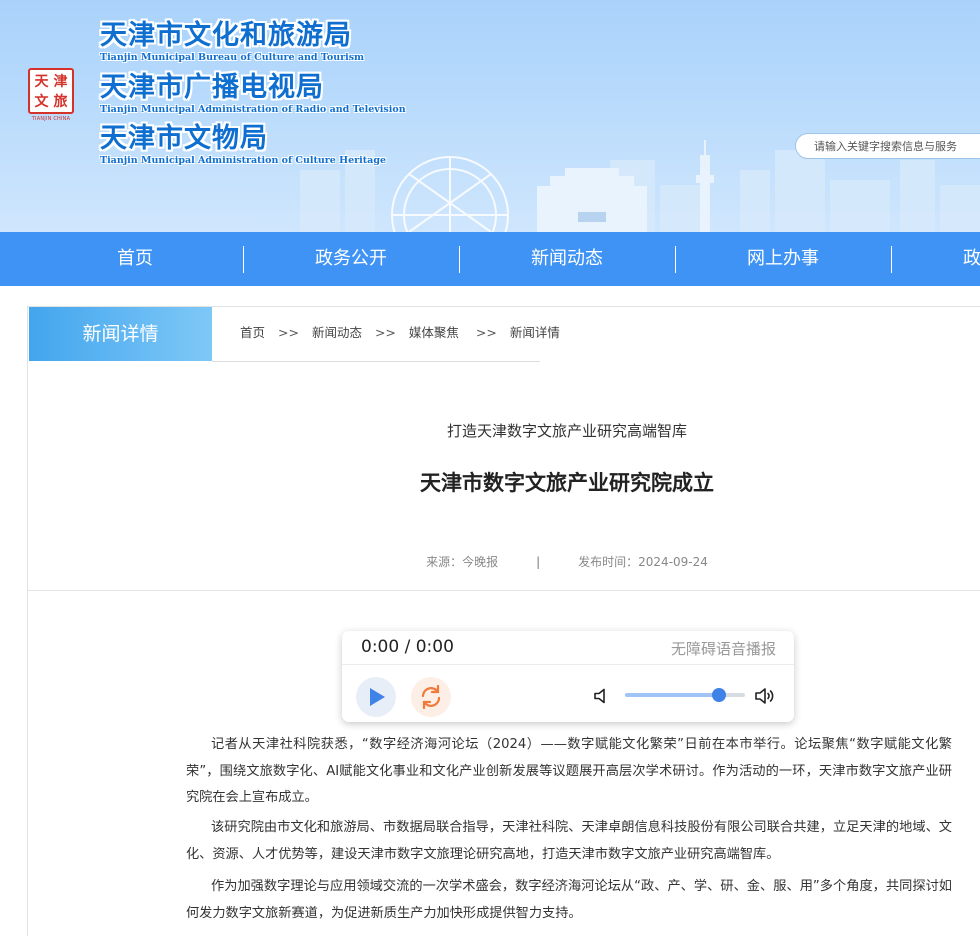  I want to click on volume-slider, so click(685, 695).